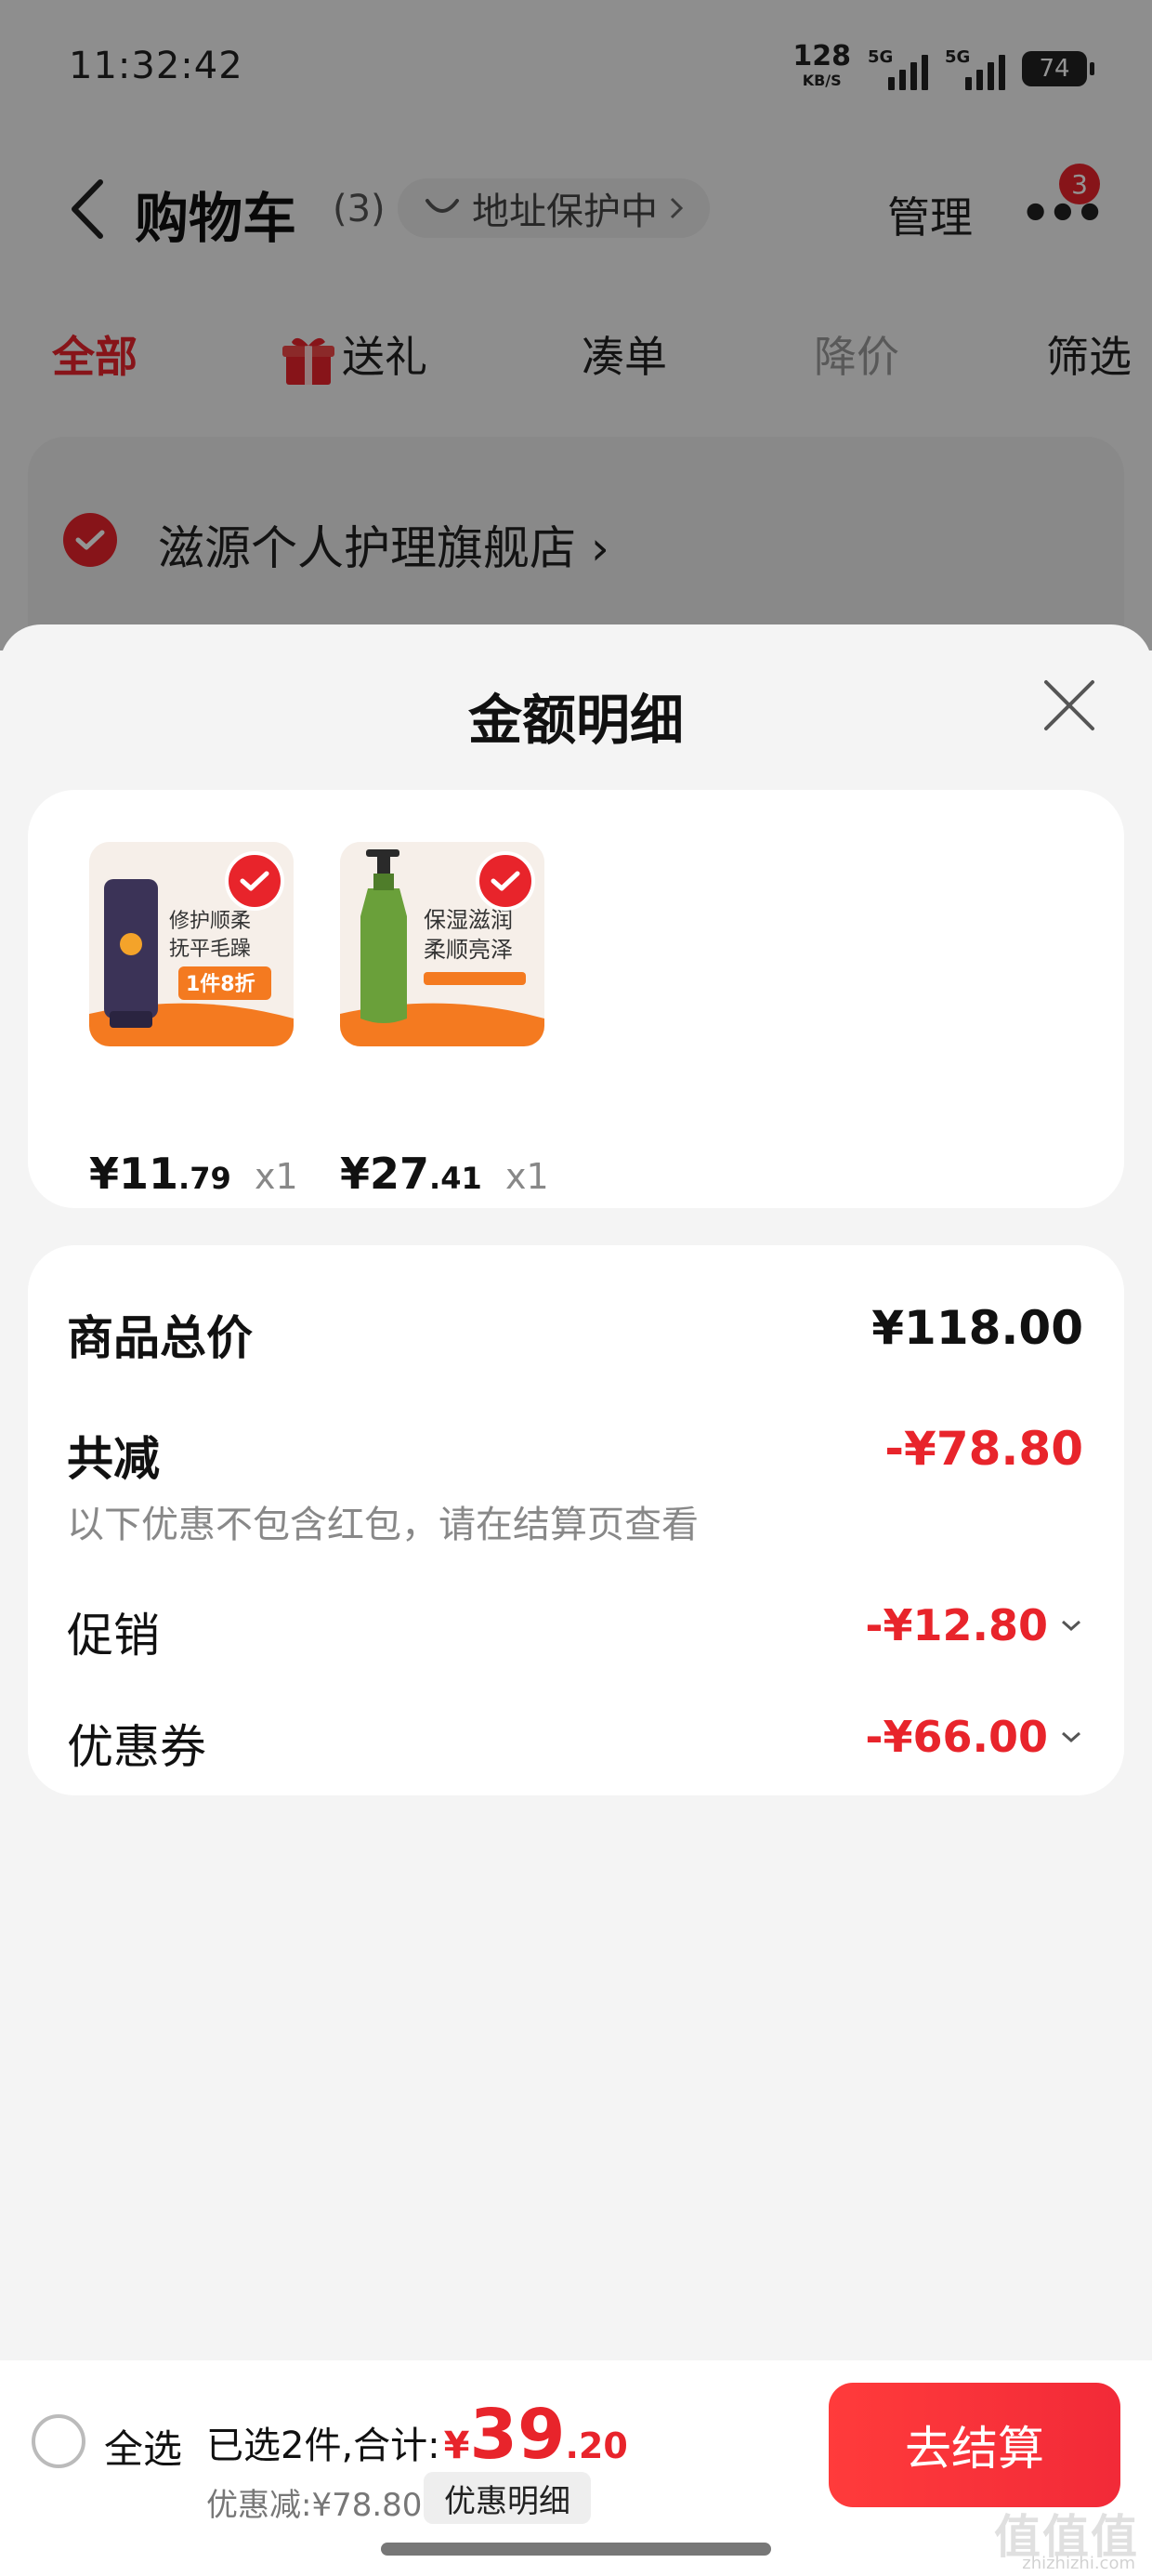 This screenshot has width=1152, height=2576. I want to click on selected-count-text: 已选2件,合计:, so click(323, 2446).